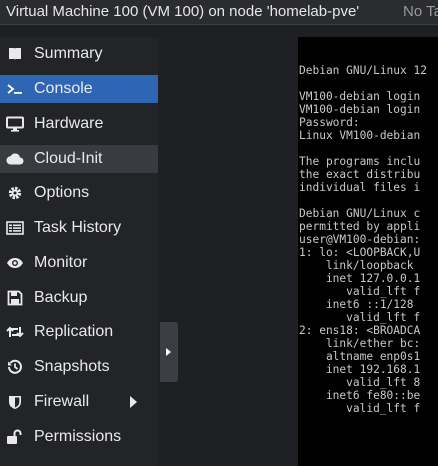 This screenshot has width=438, height=466. I want to click on sidebar-item-console: Console, so click(79, 89).